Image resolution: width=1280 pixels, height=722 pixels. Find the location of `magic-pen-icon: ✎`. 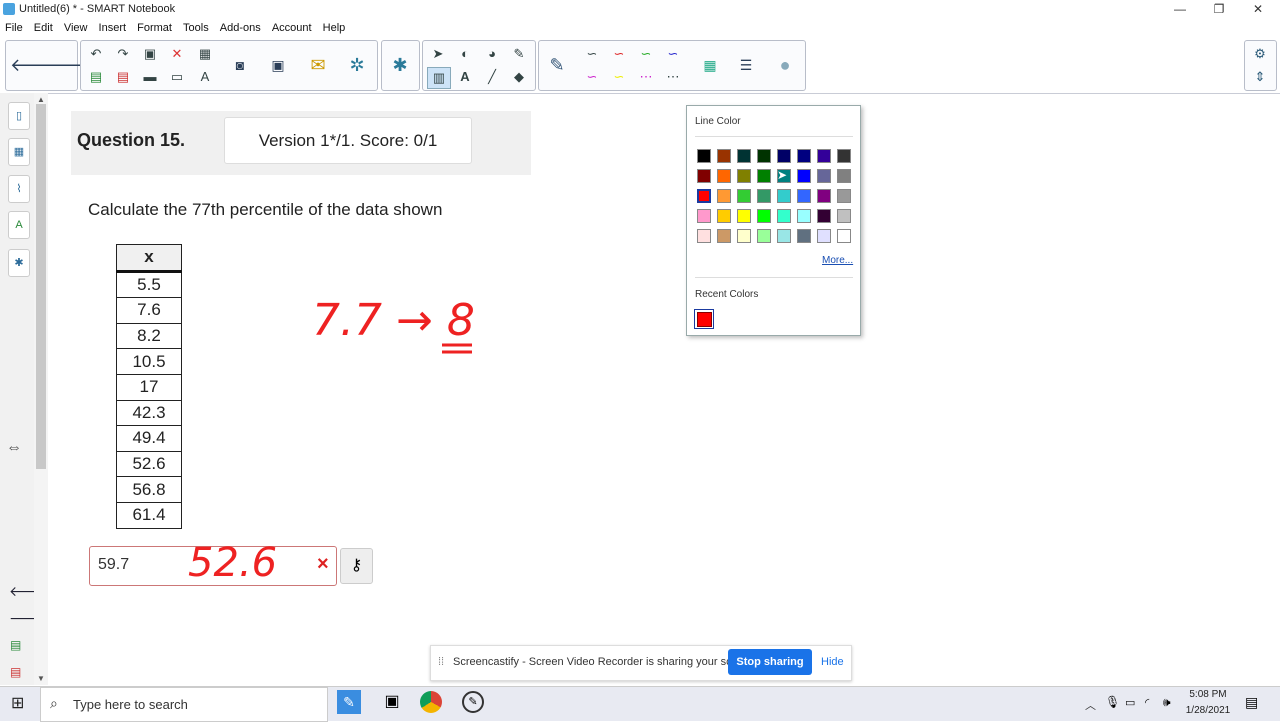

magic-pen-icon: ✎ is located at coordinates (519, 54).